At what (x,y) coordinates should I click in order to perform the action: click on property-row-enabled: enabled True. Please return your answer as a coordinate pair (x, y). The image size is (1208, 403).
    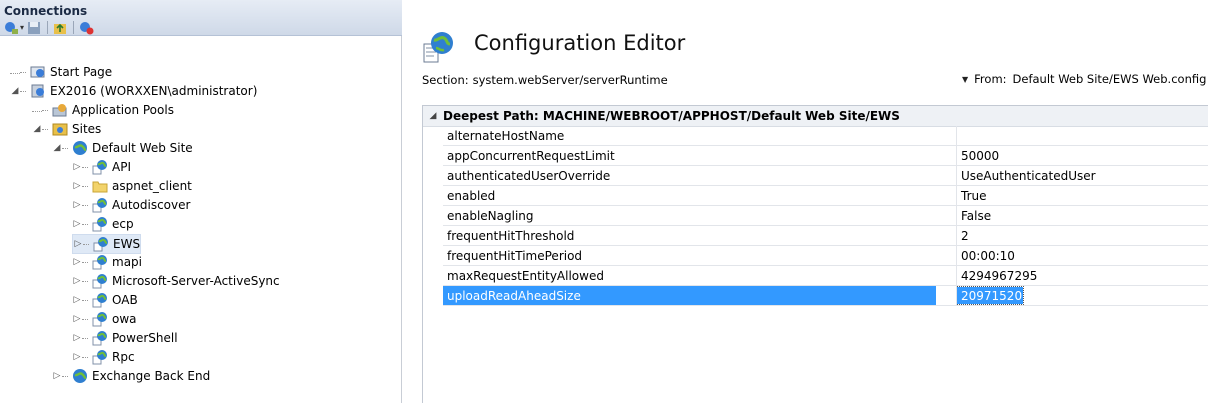
    Looking at the image, I should click on (825, 196).